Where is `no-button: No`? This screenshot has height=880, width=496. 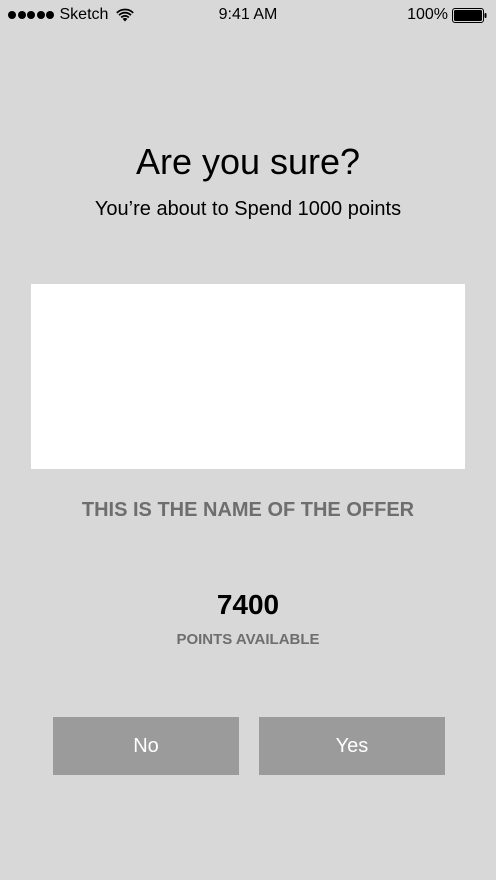
no-button: No is located at coordinates (146, 746).